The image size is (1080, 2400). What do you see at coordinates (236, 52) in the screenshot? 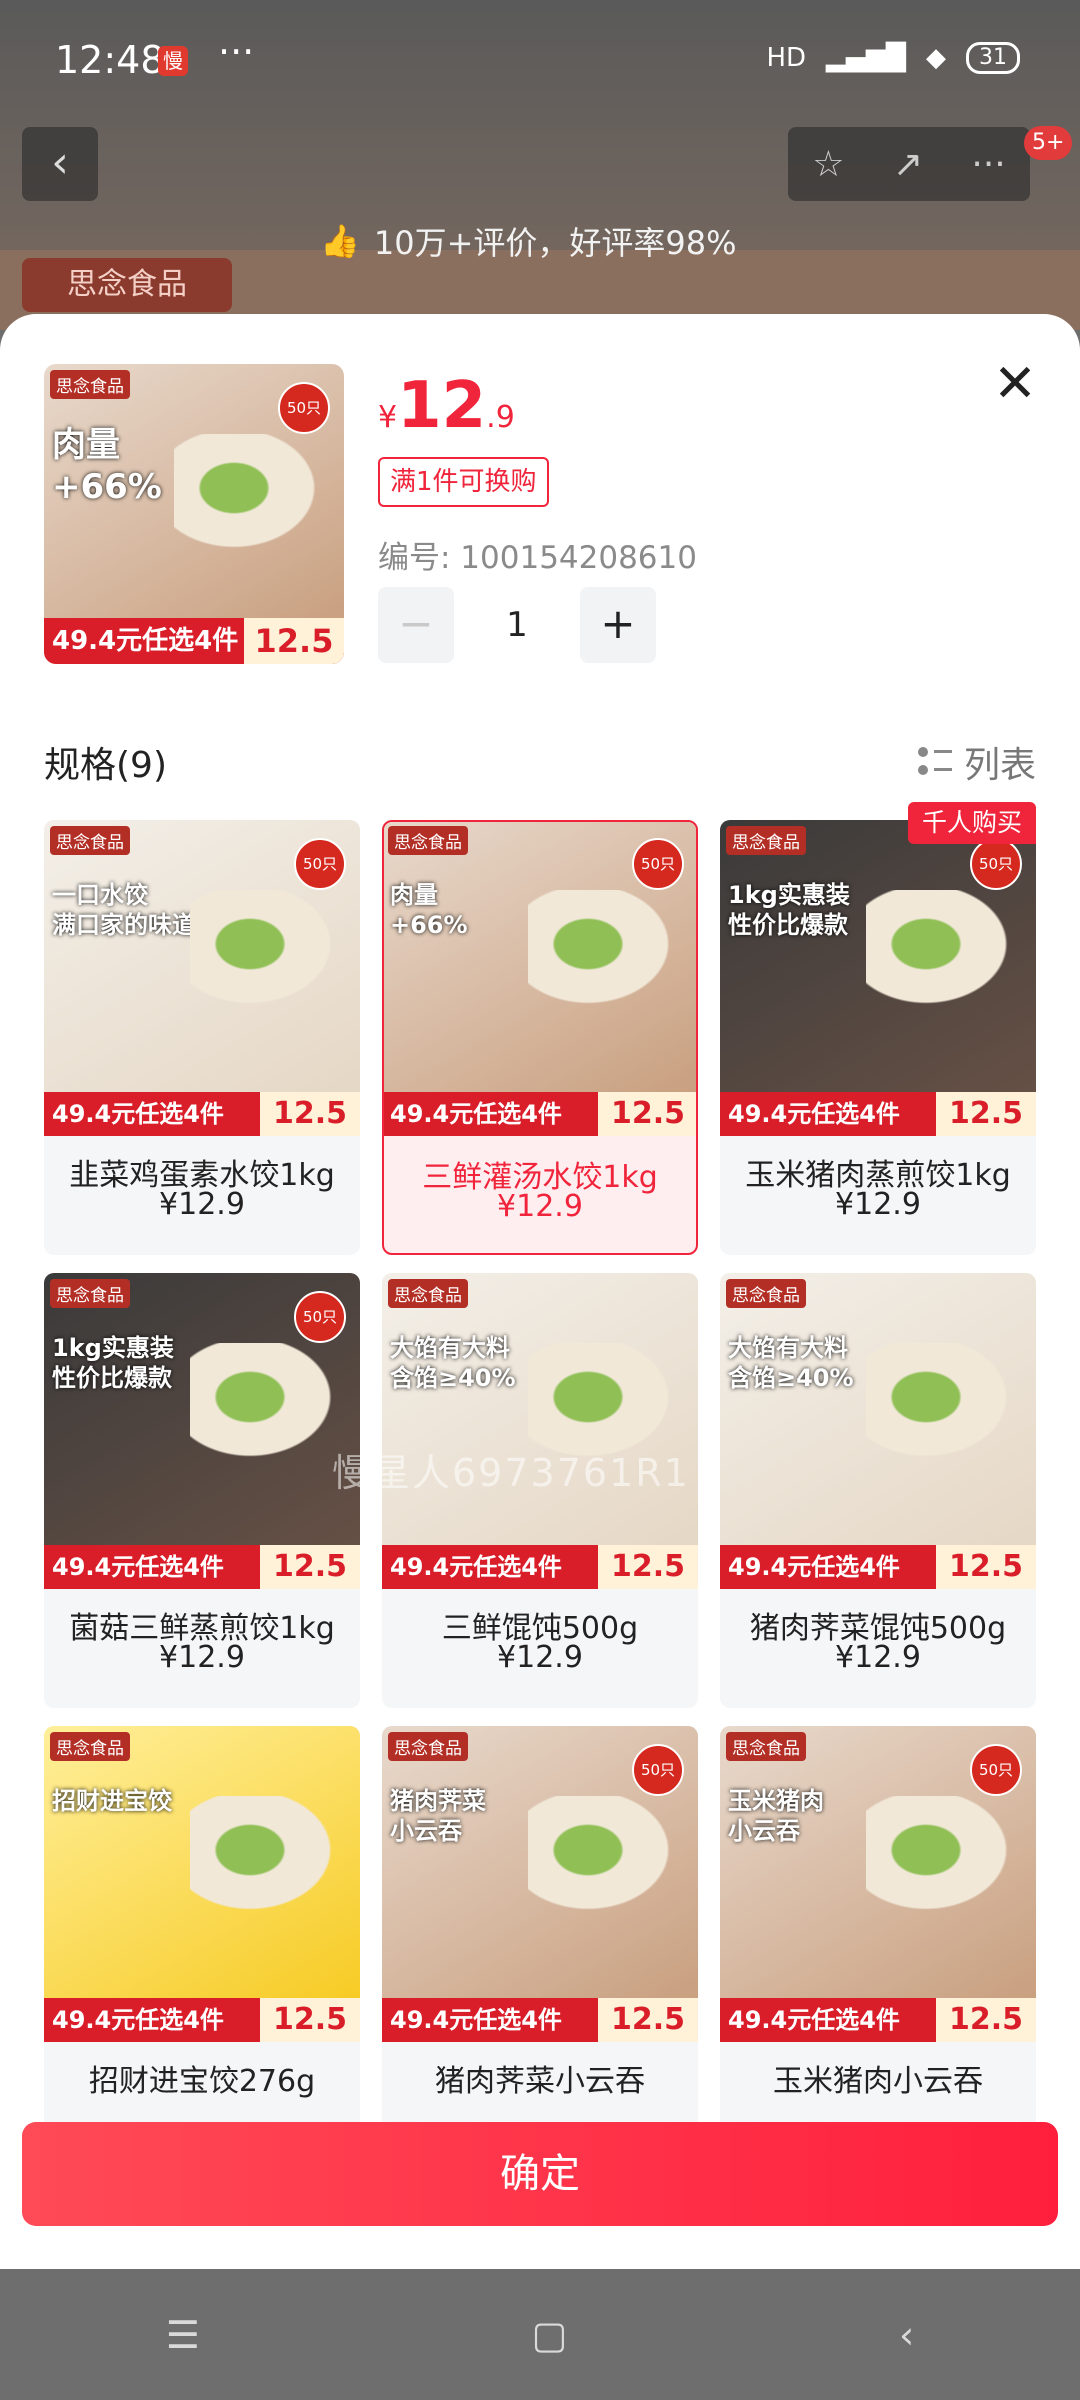
I see `status-more-icon: ···` at bounding box center [236, 52].